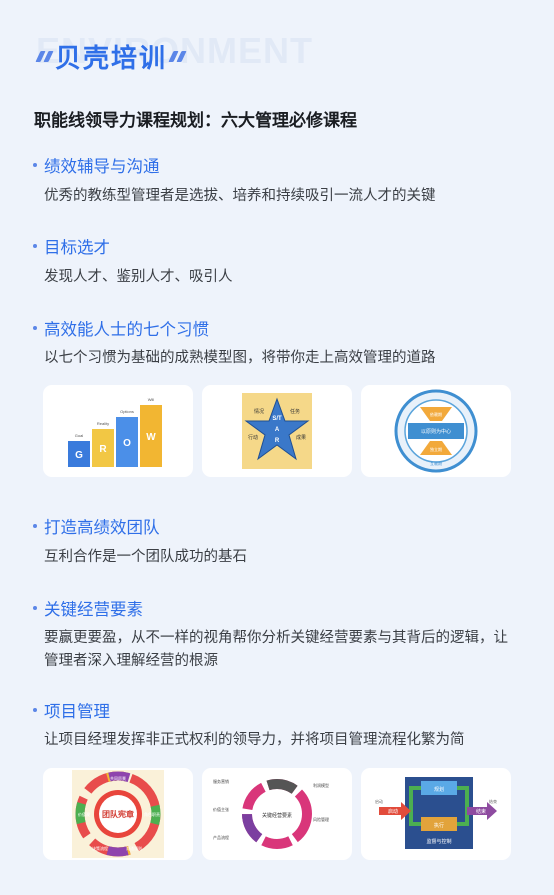 The height and width of the screenshot is (895, 554). I want to click on grow-step-label: Options, so click(127, 411).